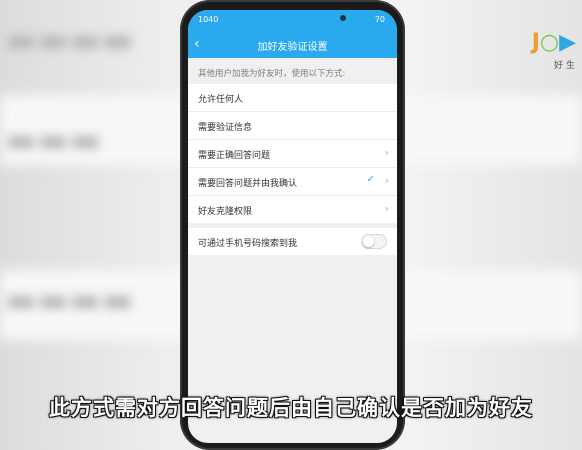  I want to click on option-correct-answer: 需要正确回答问题 ›, so click(292, 154).